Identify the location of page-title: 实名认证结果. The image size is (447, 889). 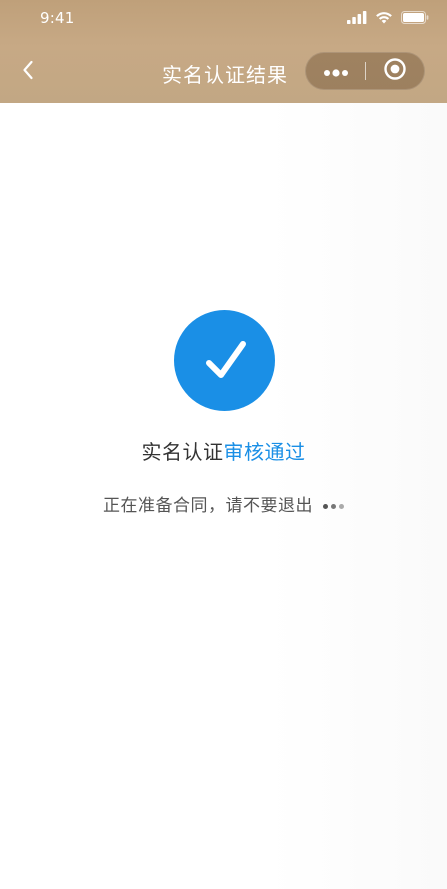
(225, 75).